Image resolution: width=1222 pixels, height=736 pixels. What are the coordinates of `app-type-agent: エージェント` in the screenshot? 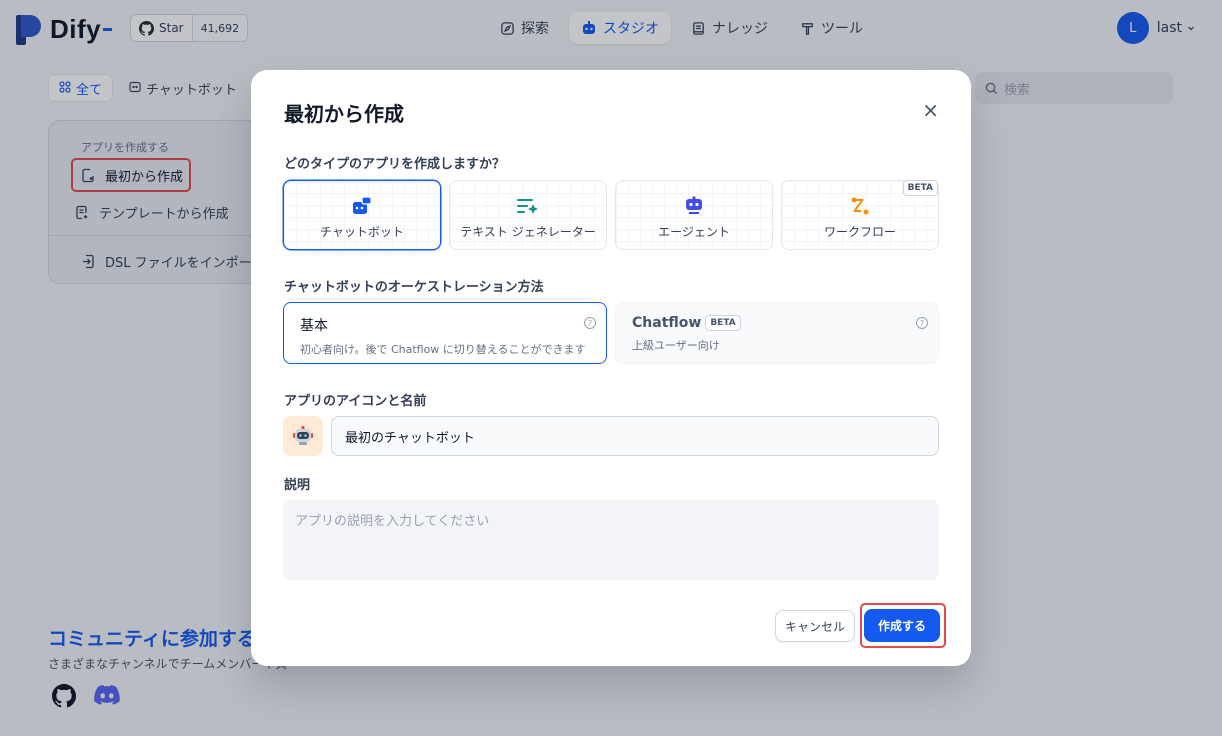 It's located at (694, 215).